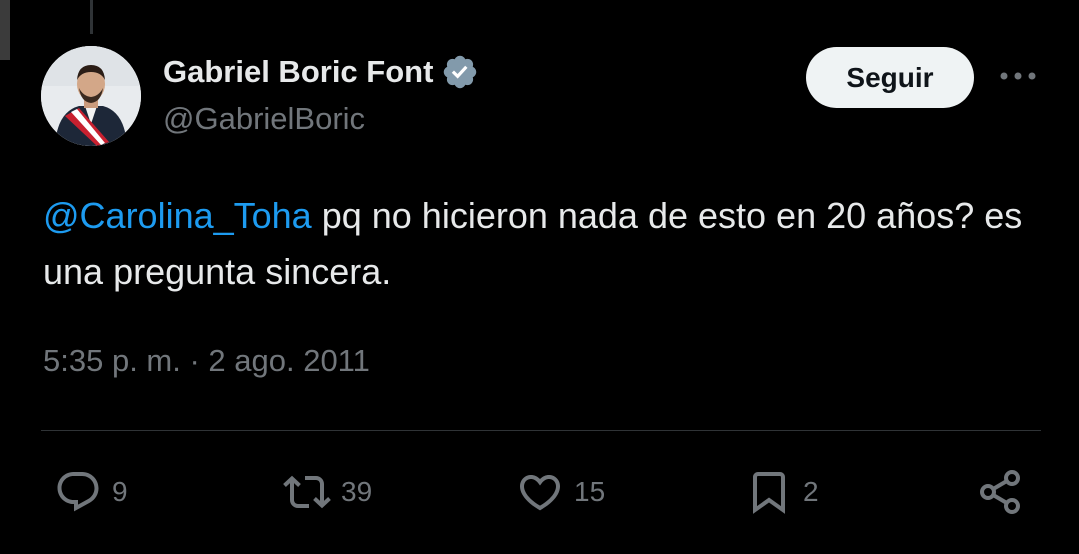 Image resolution: width=1079 pixels, height=554 pixels. I want to click on follow-button: Seguir, so click(890, 77).